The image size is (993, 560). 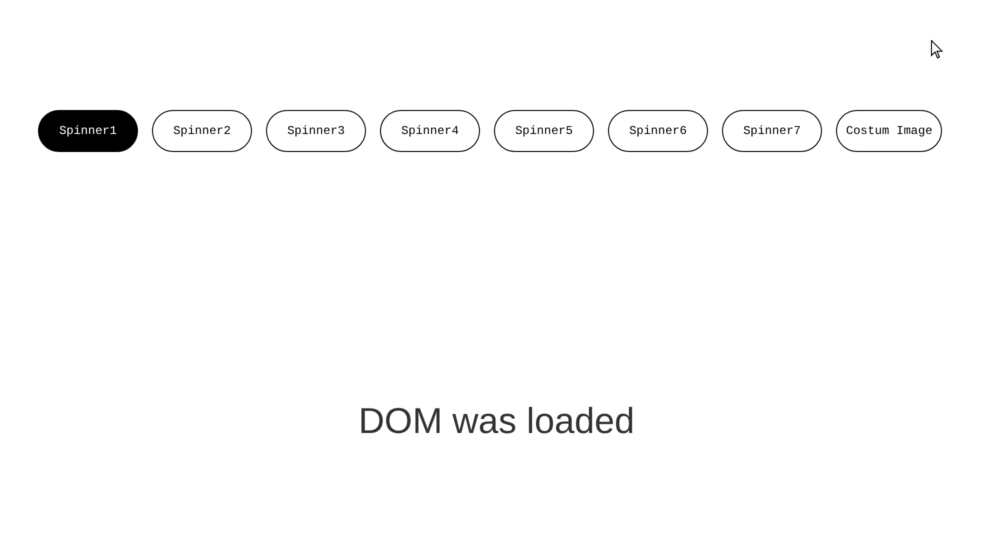 What do you see at coordinates (544, 131) in the screenshot?
I see `spinner-tab: Spinner5` at bounding box center [544, 131].